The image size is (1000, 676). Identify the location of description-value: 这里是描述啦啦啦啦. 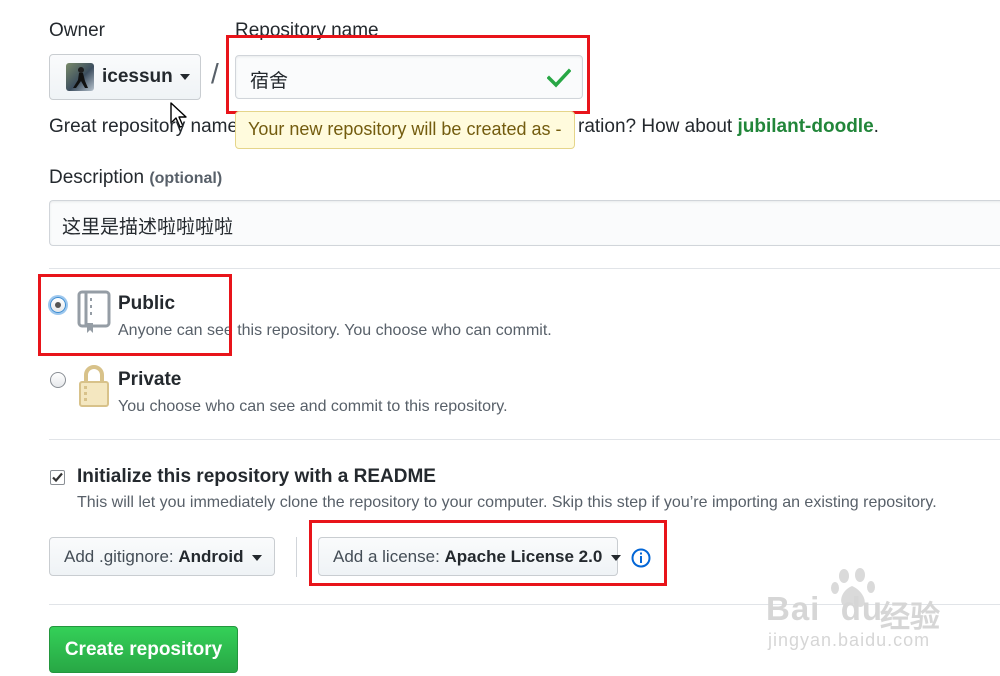
(148, 227).